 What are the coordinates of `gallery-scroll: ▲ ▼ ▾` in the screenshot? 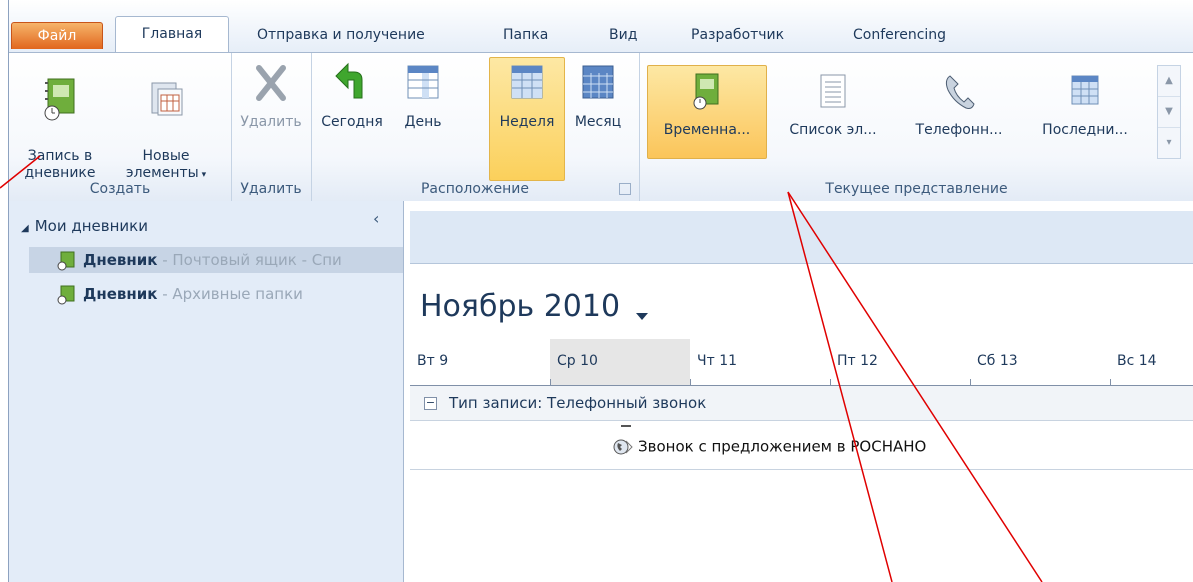 It's located at (1169, 112).